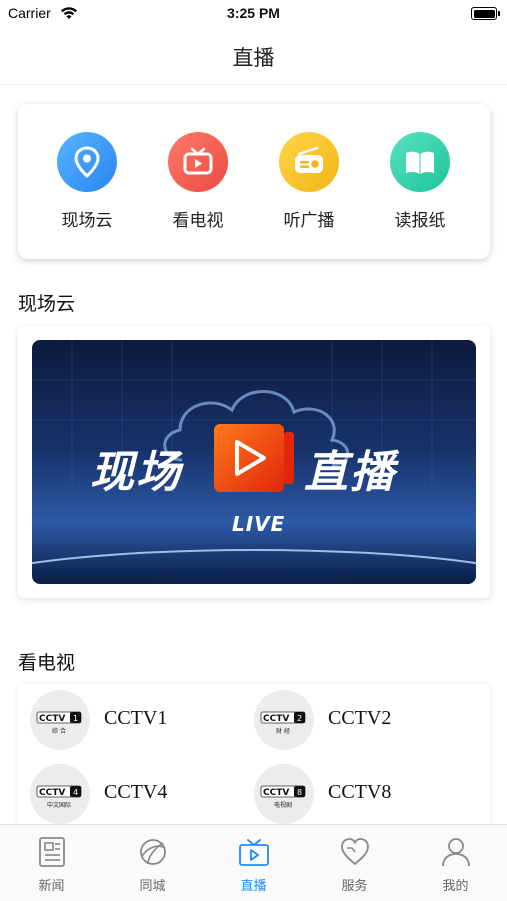 The height and width of the screenshot is (901, 507). Describe the element at coordinates (350, 472) in the screenshot. I see `banner-title-right: 直播` at that location.